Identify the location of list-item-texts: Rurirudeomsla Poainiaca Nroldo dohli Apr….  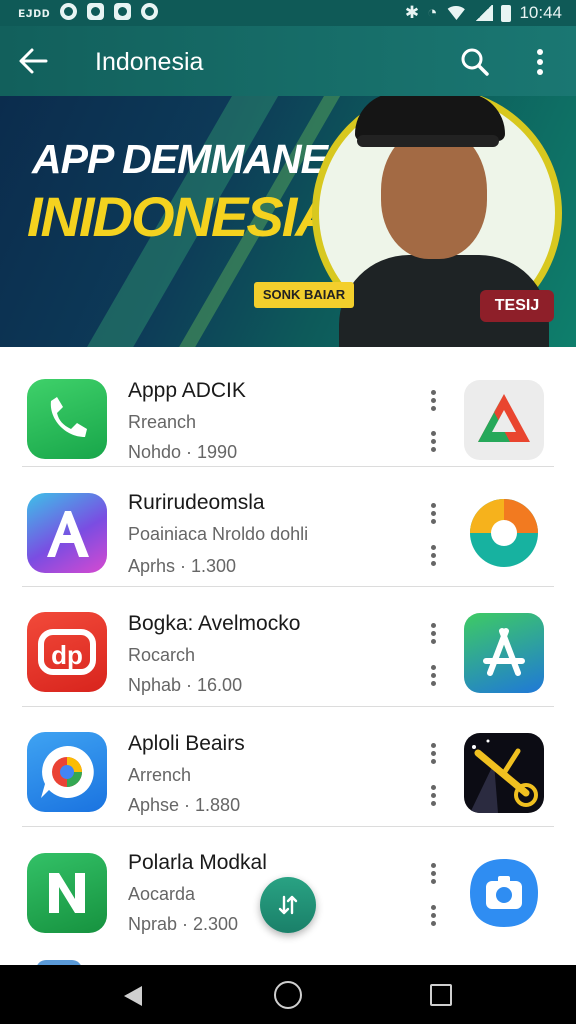
(218, 534).